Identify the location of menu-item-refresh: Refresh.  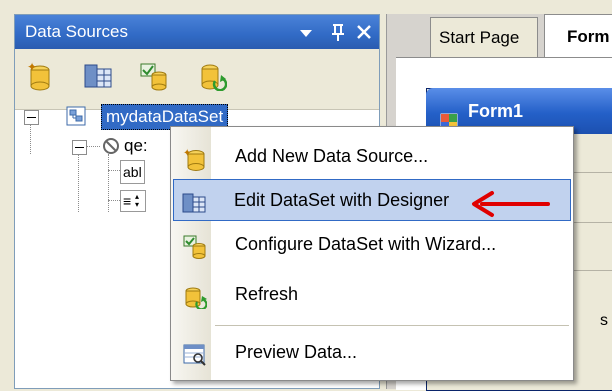
(372, 294).